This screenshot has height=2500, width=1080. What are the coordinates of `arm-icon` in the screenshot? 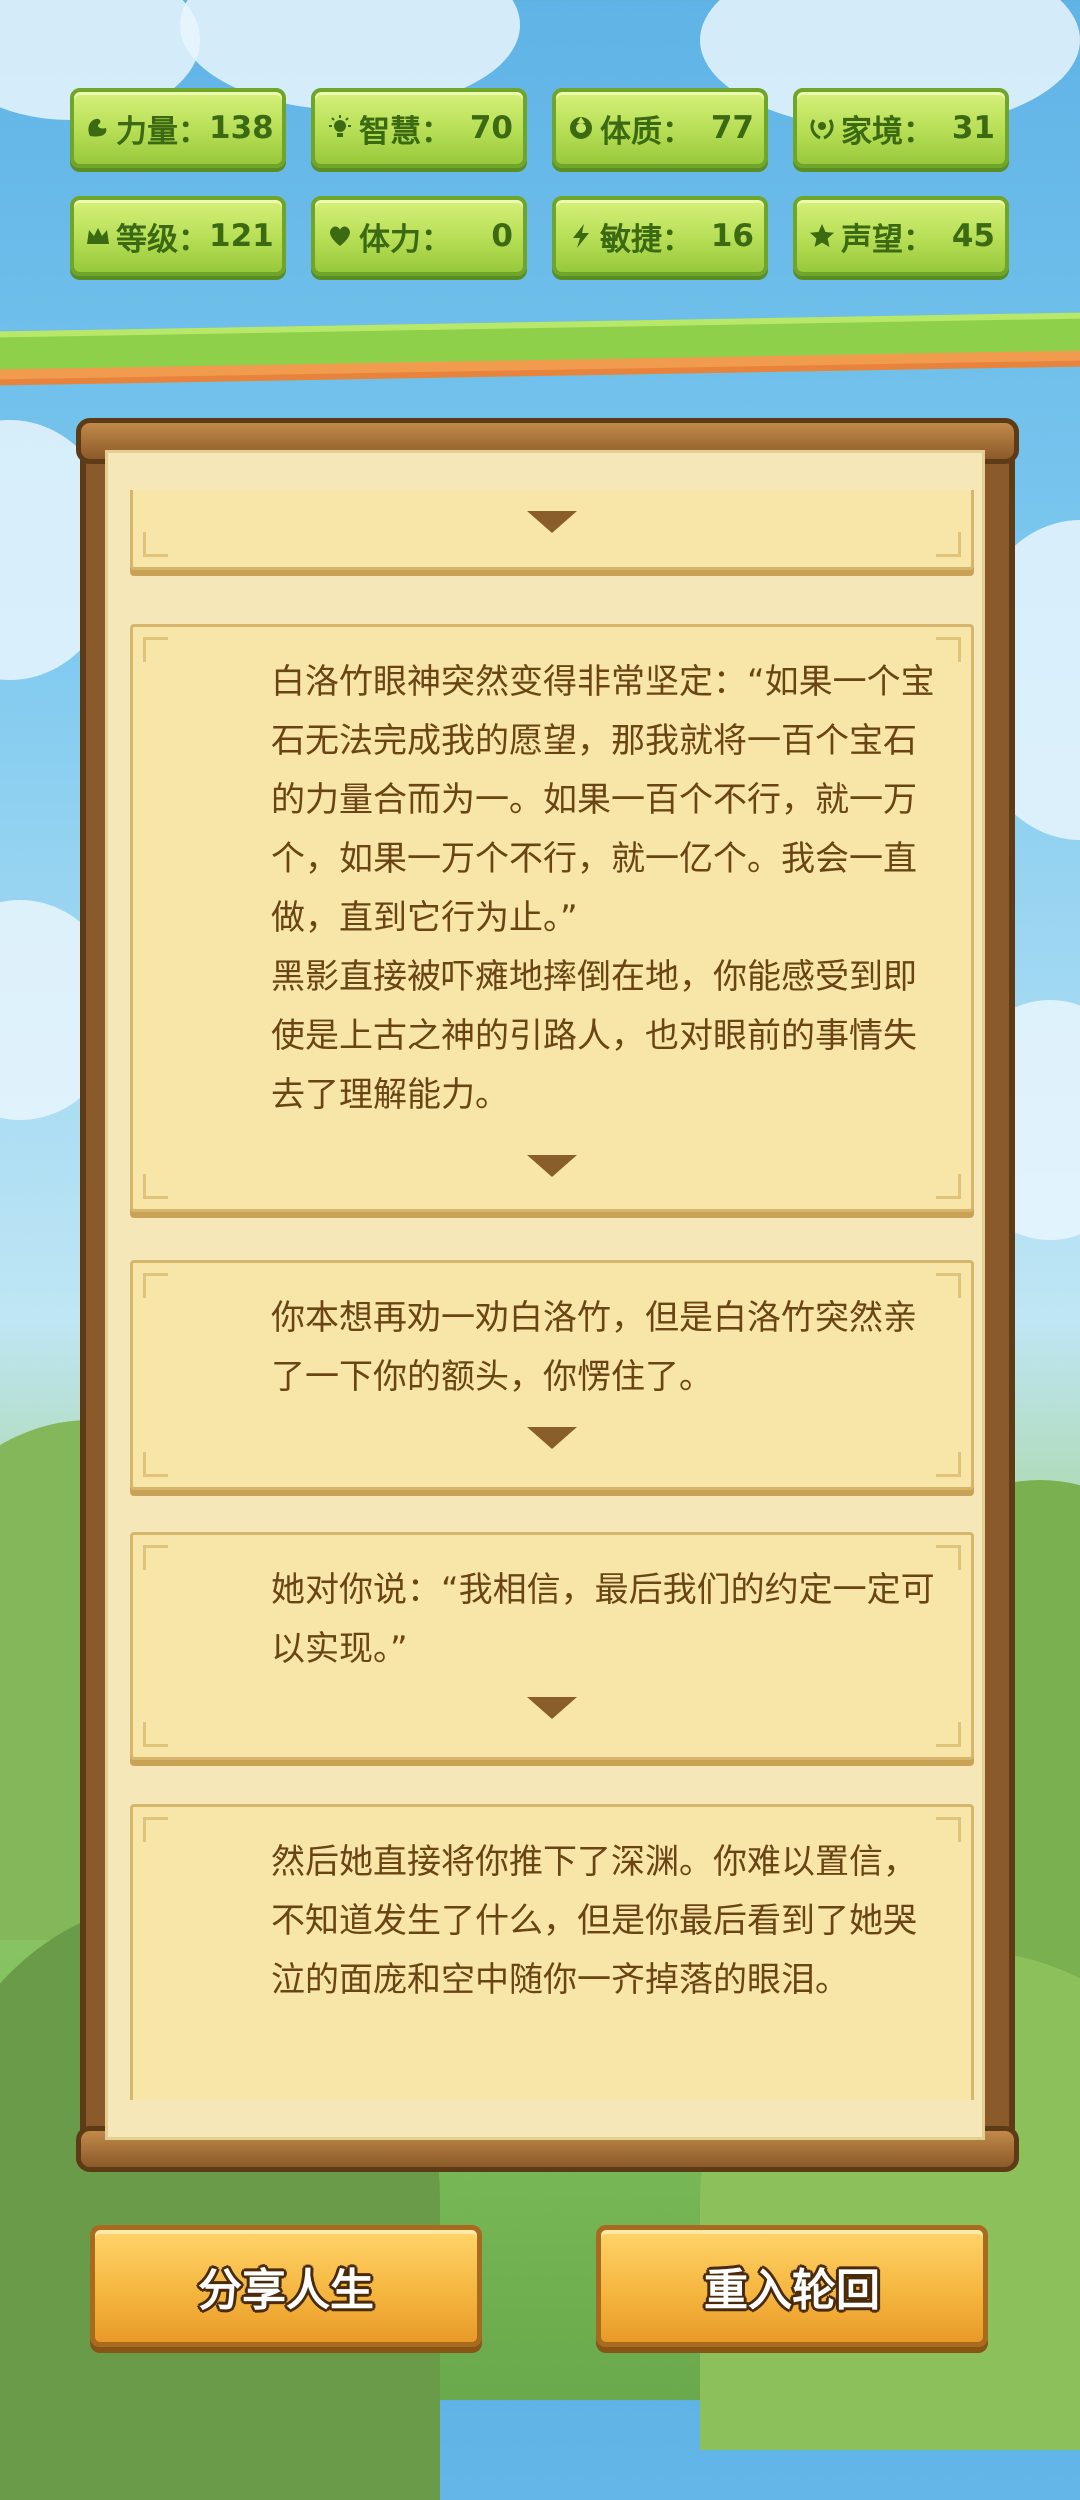 It's located at (98, 128).